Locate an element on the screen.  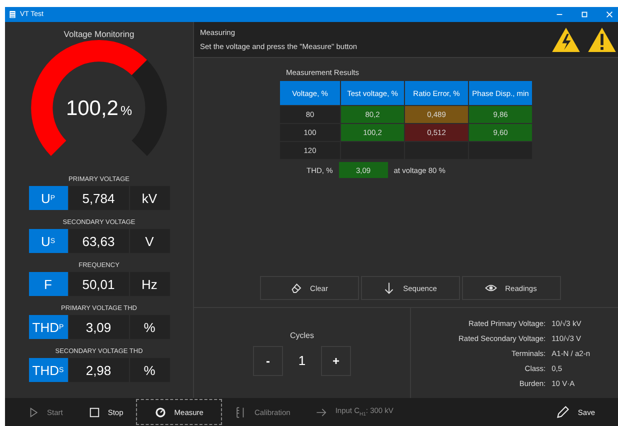
eye-icon is located at coordinates (491, 288).